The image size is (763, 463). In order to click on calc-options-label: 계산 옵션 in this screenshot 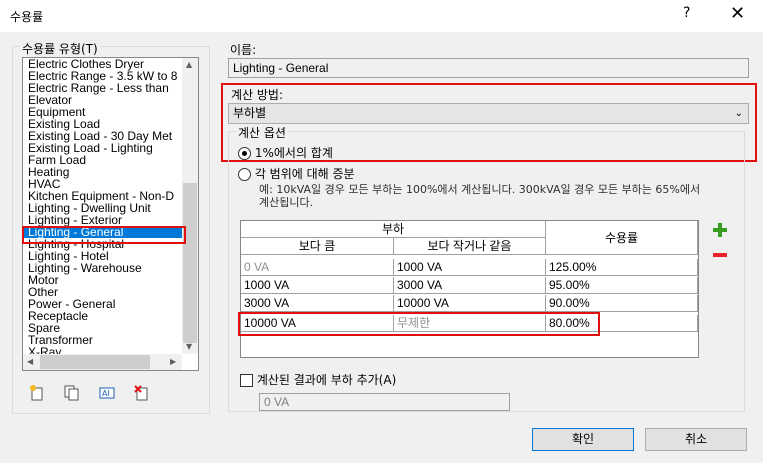, I will do `click(262, 132)`.